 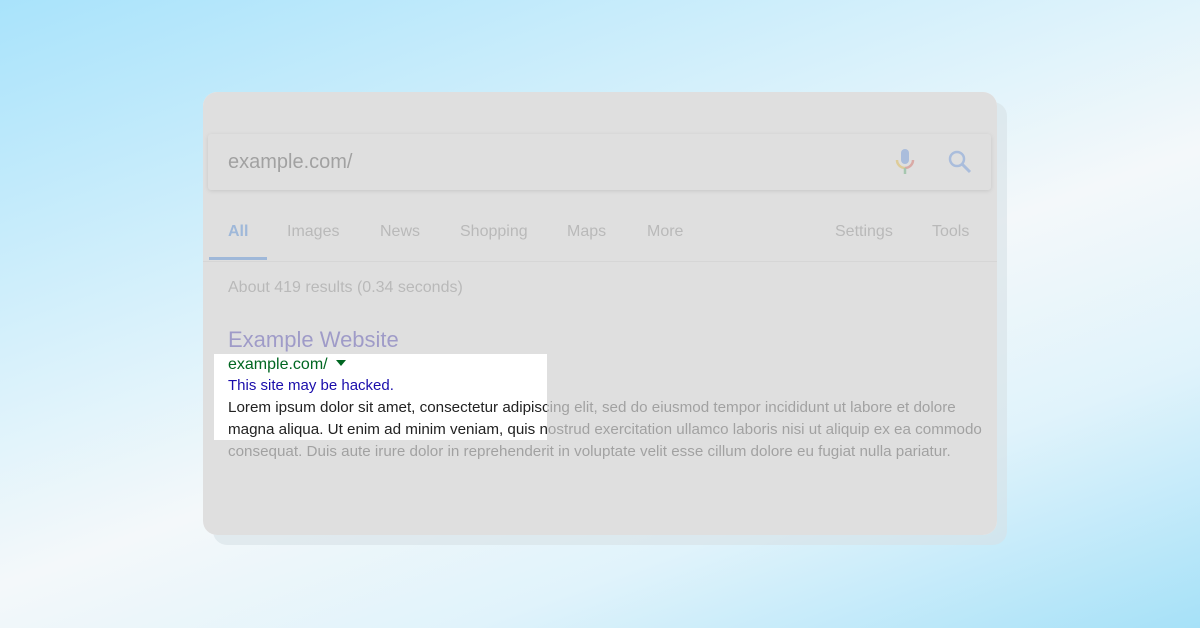 I want to click on hacked-warning-link: This site may be hacked., so click(x=311, y=385).